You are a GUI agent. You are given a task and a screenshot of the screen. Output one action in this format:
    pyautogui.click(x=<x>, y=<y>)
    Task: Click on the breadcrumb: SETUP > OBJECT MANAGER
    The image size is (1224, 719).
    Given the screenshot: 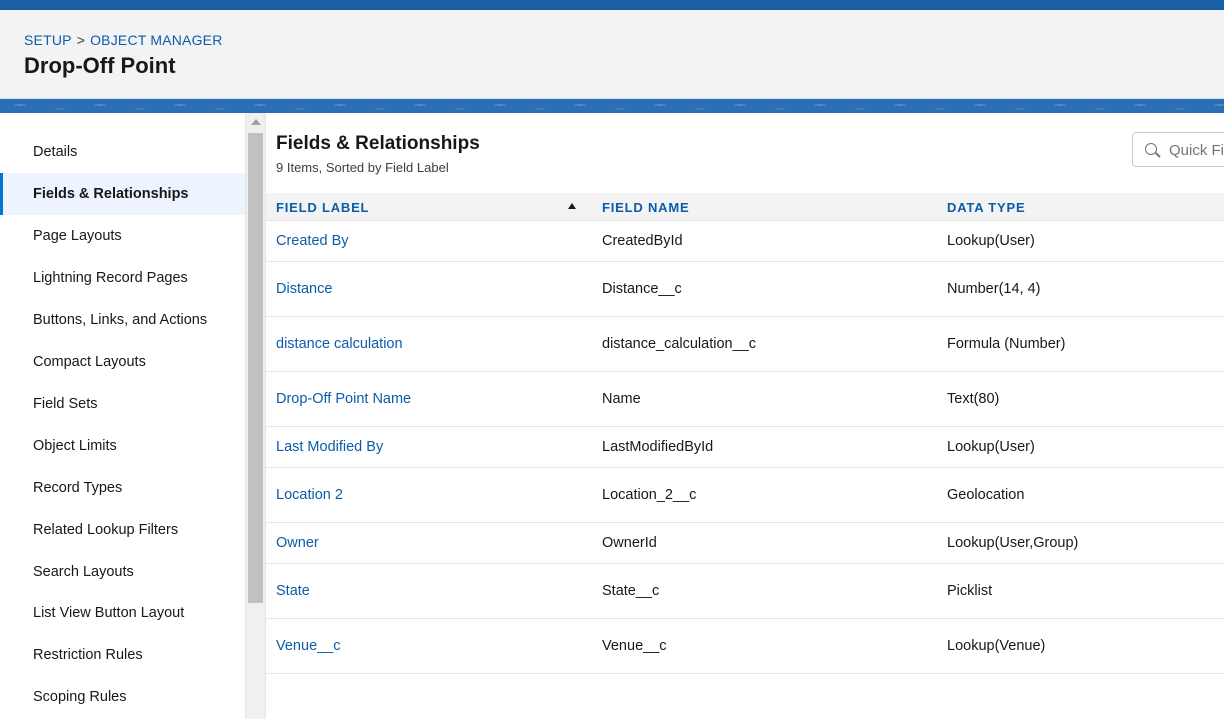 What is the action you would take?
    pyautogui.click(x=123, y=40)
    